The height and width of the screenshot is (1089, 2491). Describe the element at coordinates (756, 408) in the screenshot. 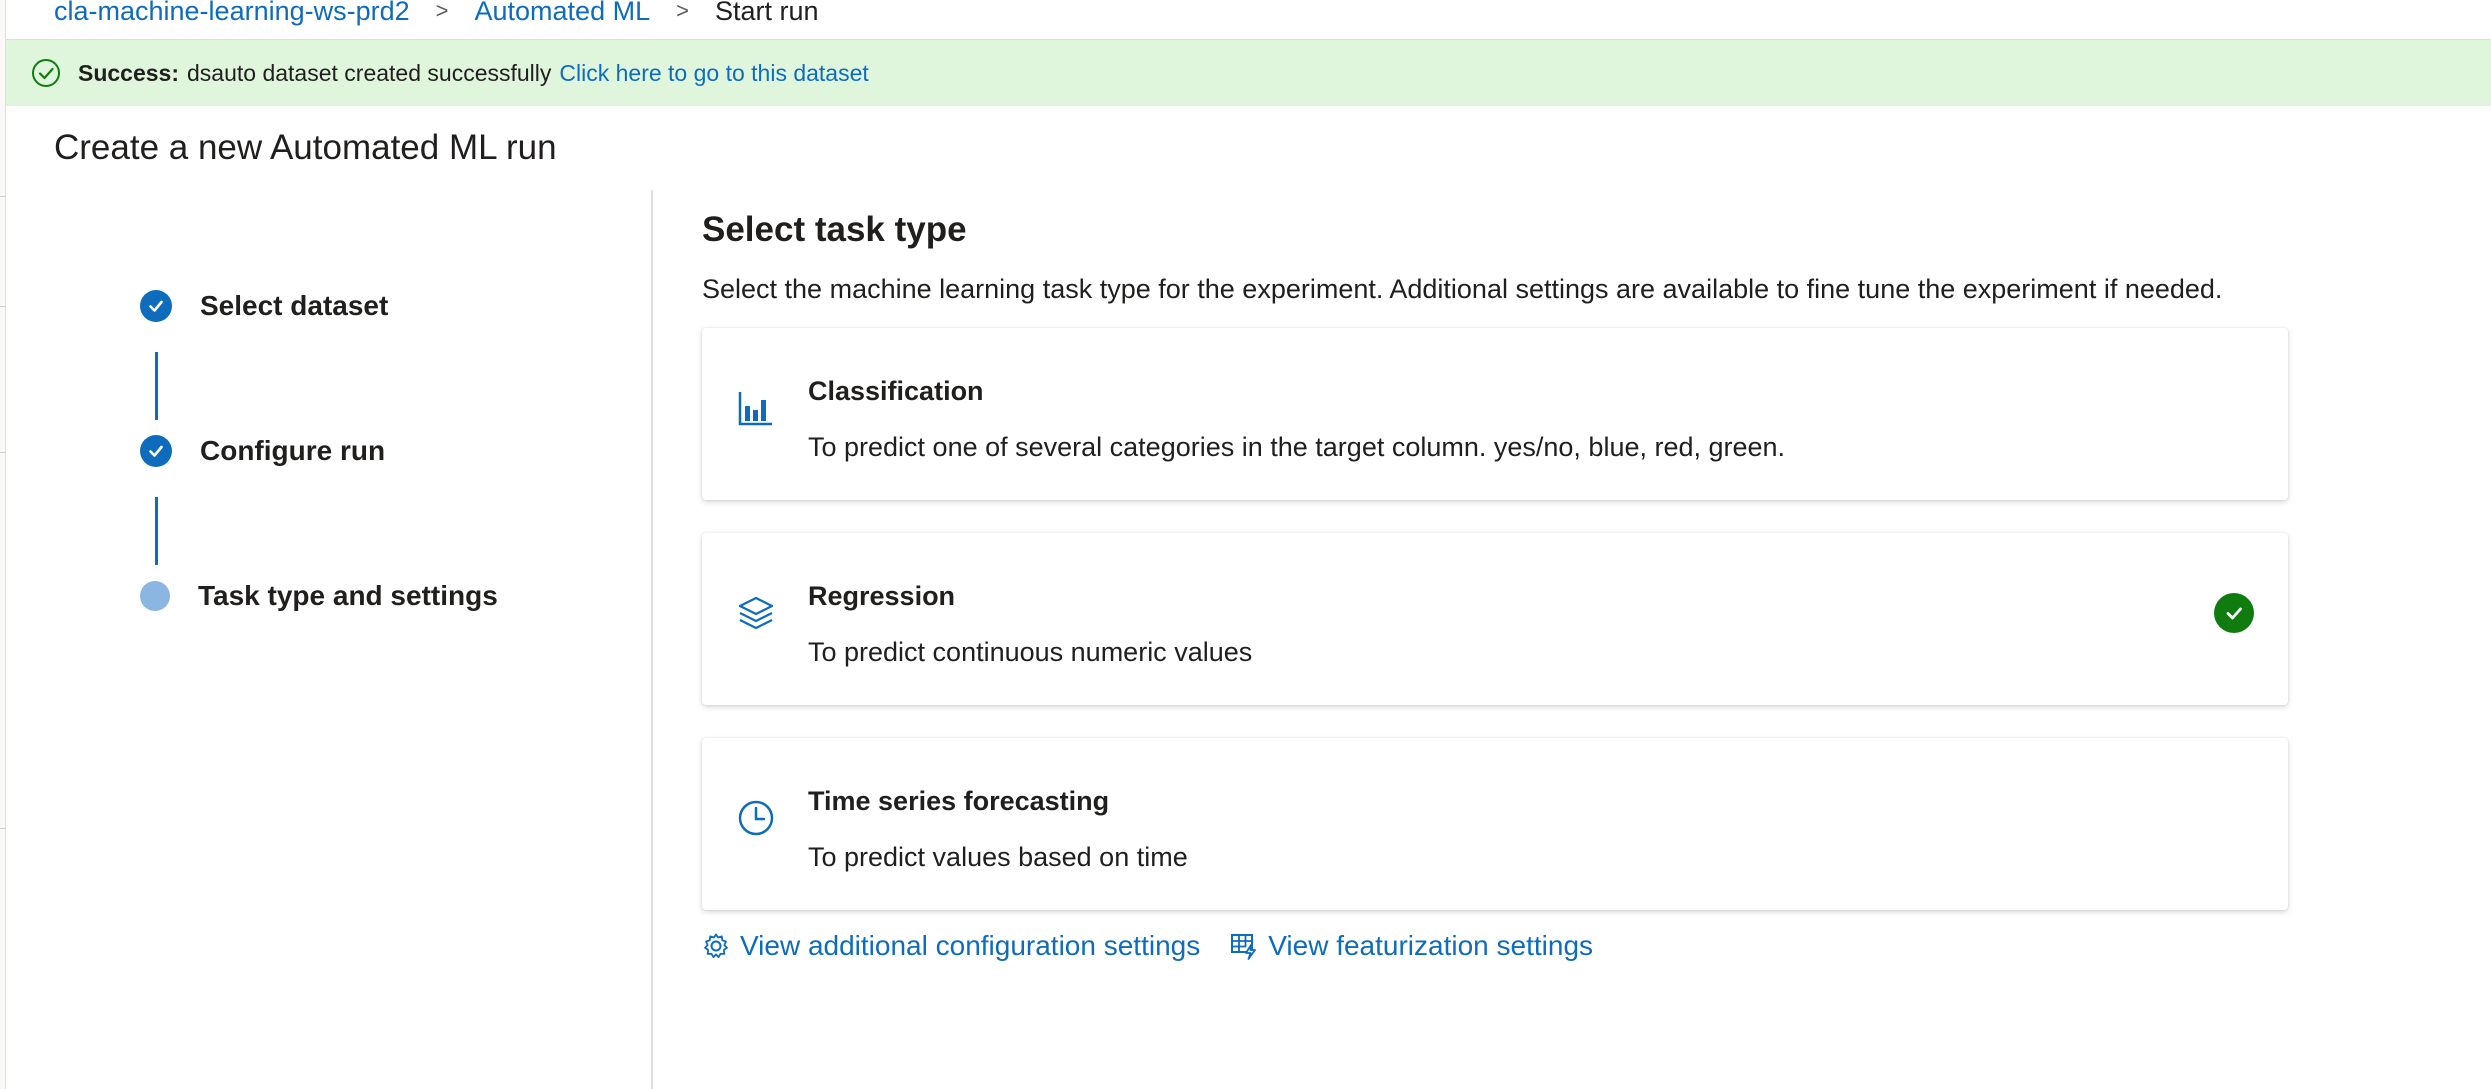

I see `bar-chart-icon` at that location.